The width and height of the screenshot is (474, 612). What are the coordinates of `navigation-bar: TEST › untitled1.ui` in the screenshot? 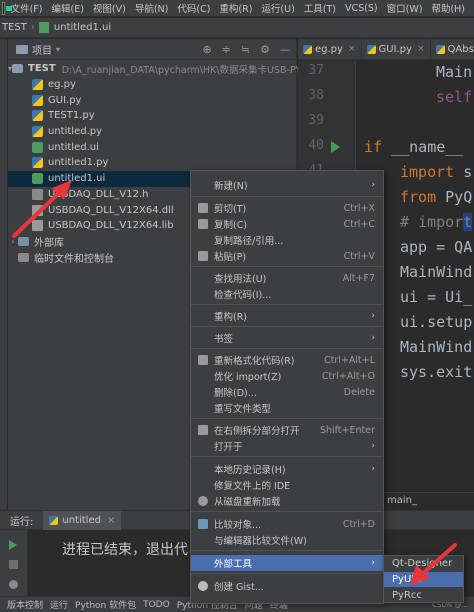 It's located at (237, 28).